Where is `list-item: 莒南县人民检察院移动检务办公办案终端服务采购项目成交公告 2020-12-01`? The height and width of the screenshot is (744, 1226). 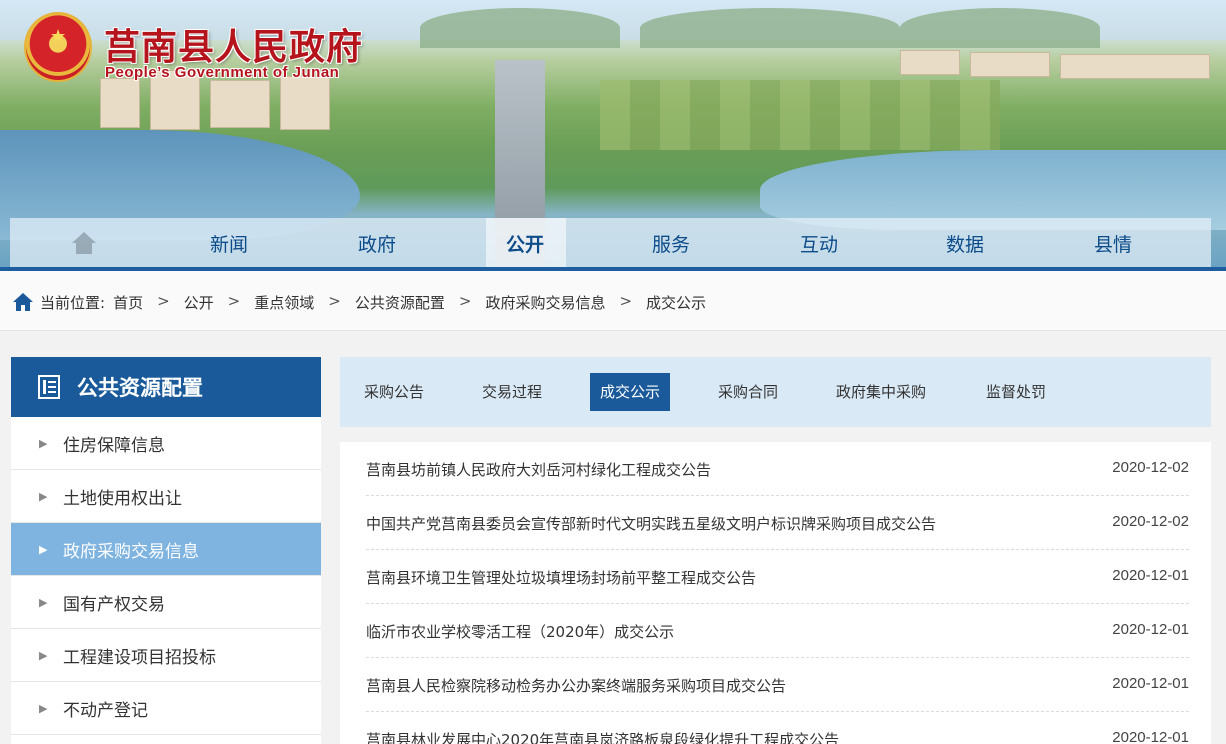 list-item: 莒南县人民检察院移动检务办公办案终端服务采购项目成交公告 2020-12-01 is located at coordinates (777, 685).